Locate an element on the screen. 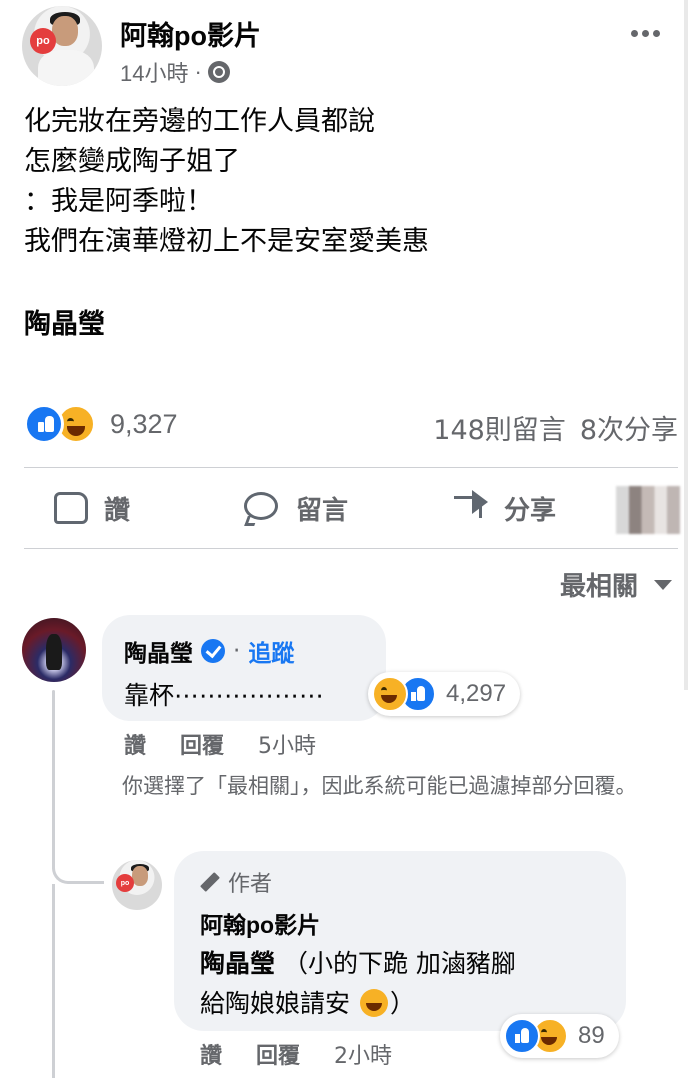 The width and height of the screenshot is (688, 1078). post-bold-line: 陶晶瑩 is located at coordinates (64, 324).